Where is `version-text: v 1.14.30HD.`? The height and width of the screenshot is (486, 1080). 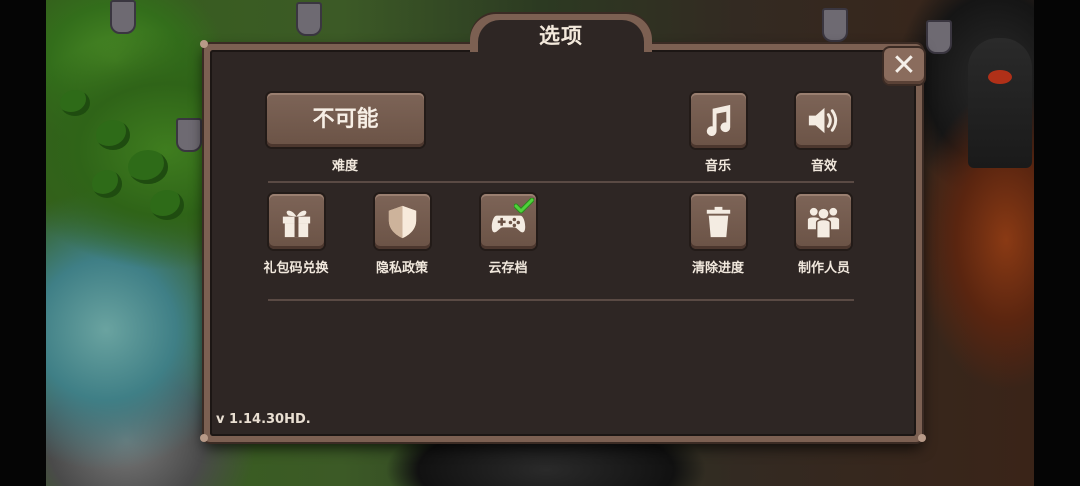
version-text: v 1.14.30HD. is located at coordinates (263, 419).